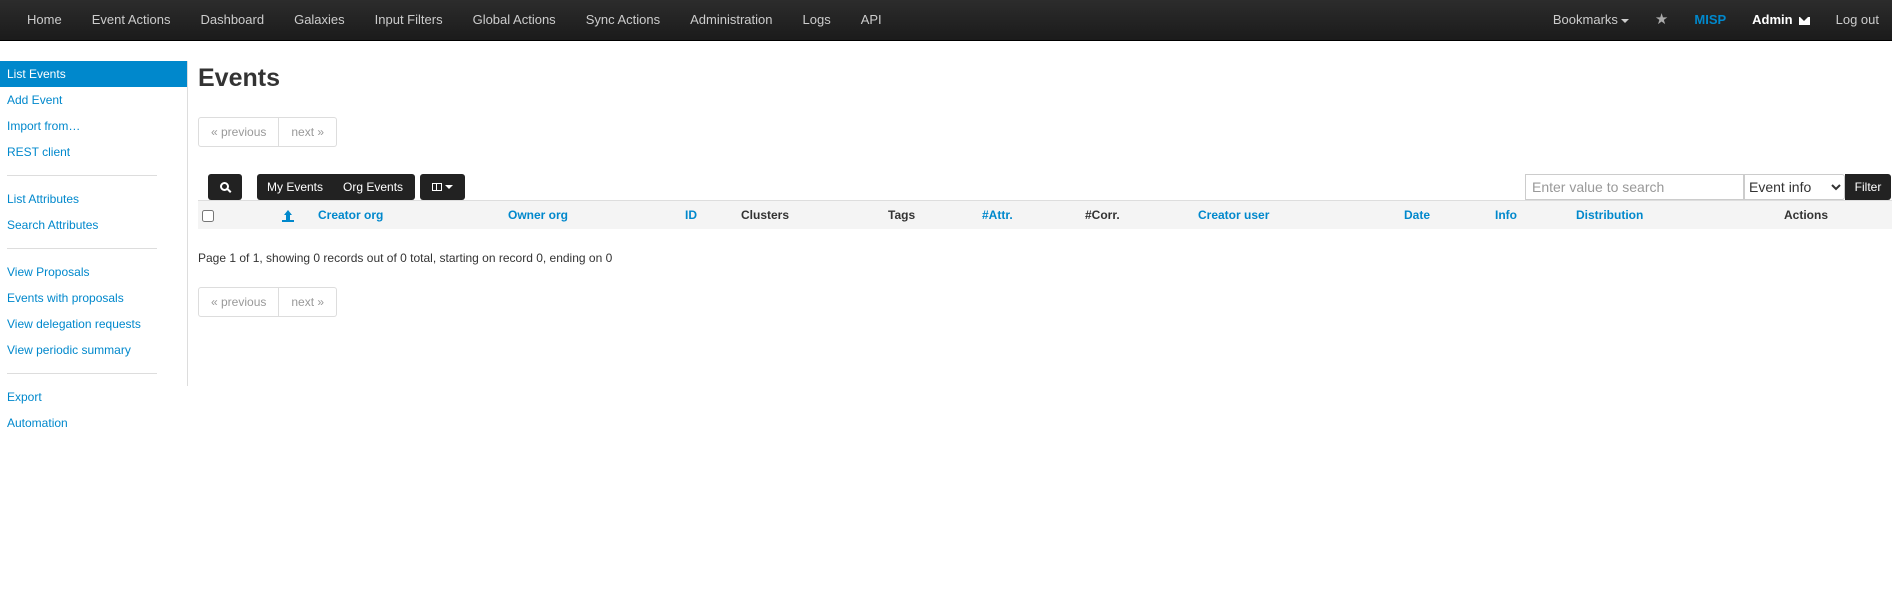  I want to click on nav-dashboard: Dashboard, so click(232, 20).